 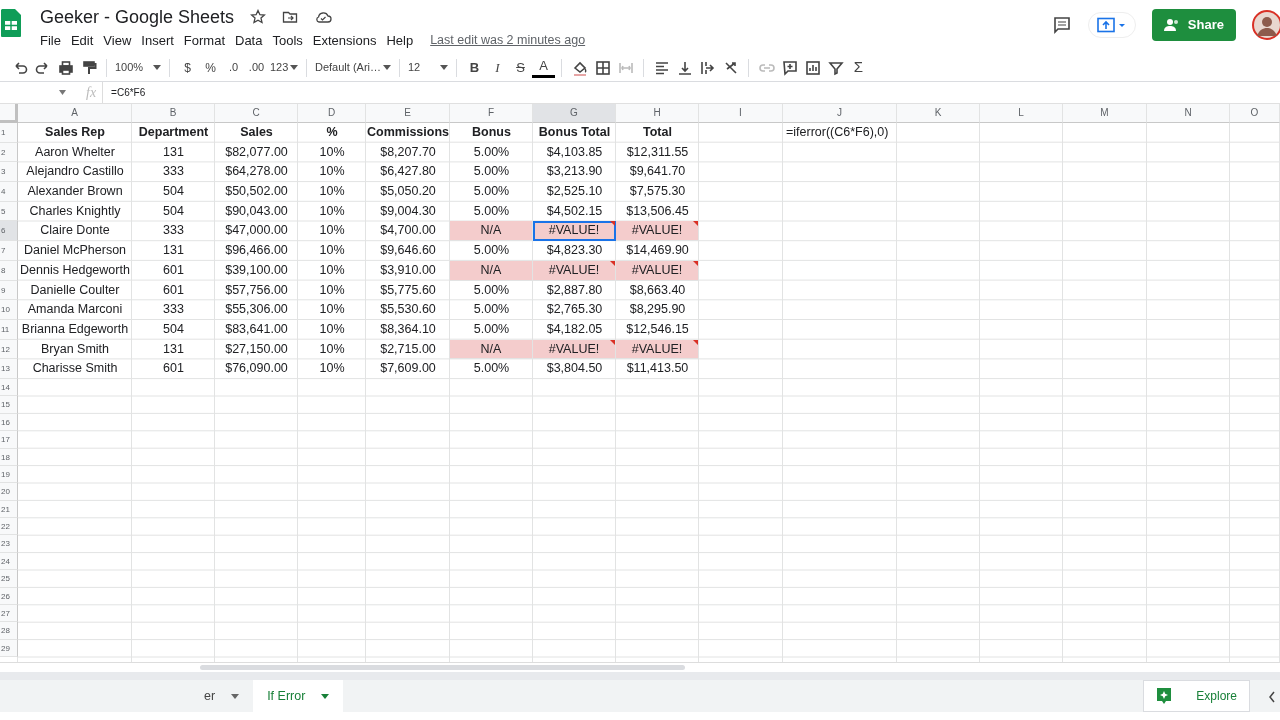 What do you see at coordinates (1021, 113) in the screenshot?
I see `column-header: L` at bounding box center [1021, 113].